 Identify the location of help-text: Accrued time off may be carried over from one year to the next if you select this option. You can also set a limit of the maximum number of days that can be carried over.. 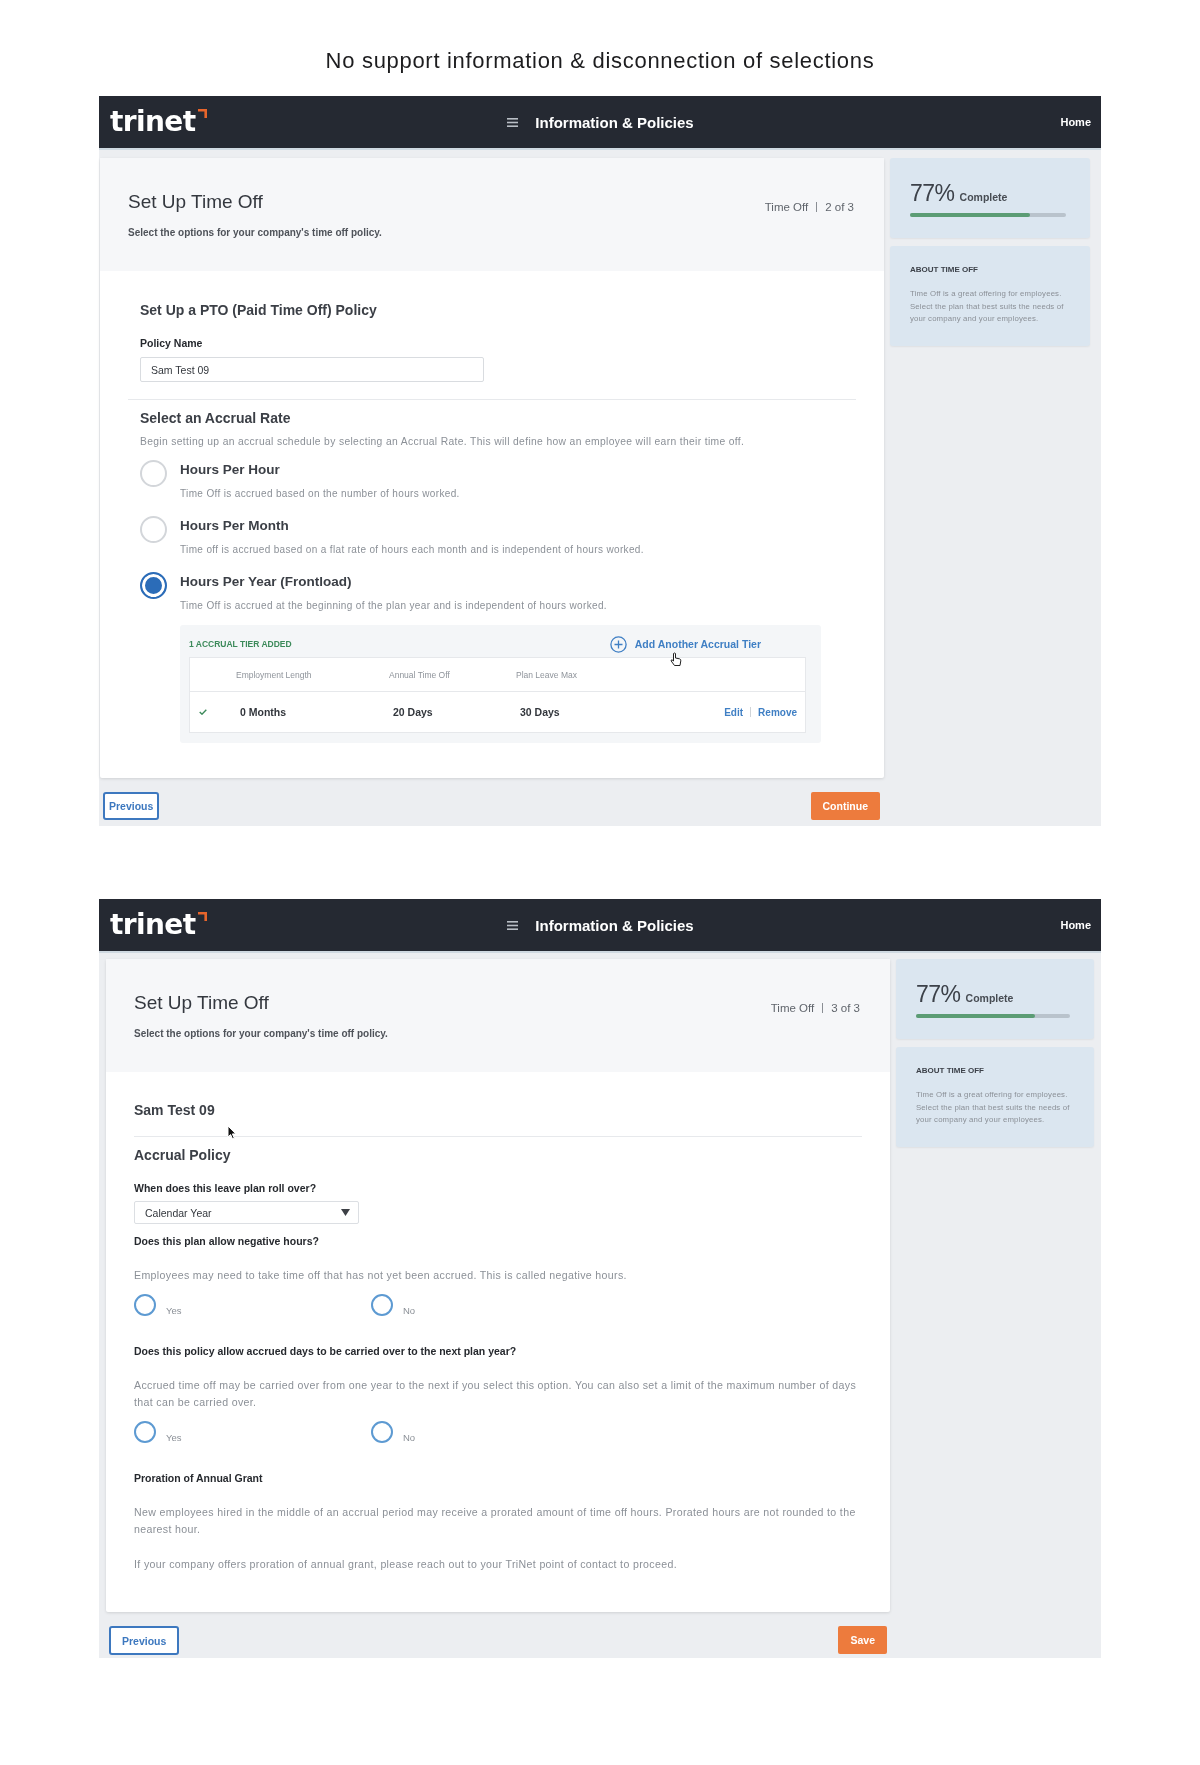
(496, 1394).